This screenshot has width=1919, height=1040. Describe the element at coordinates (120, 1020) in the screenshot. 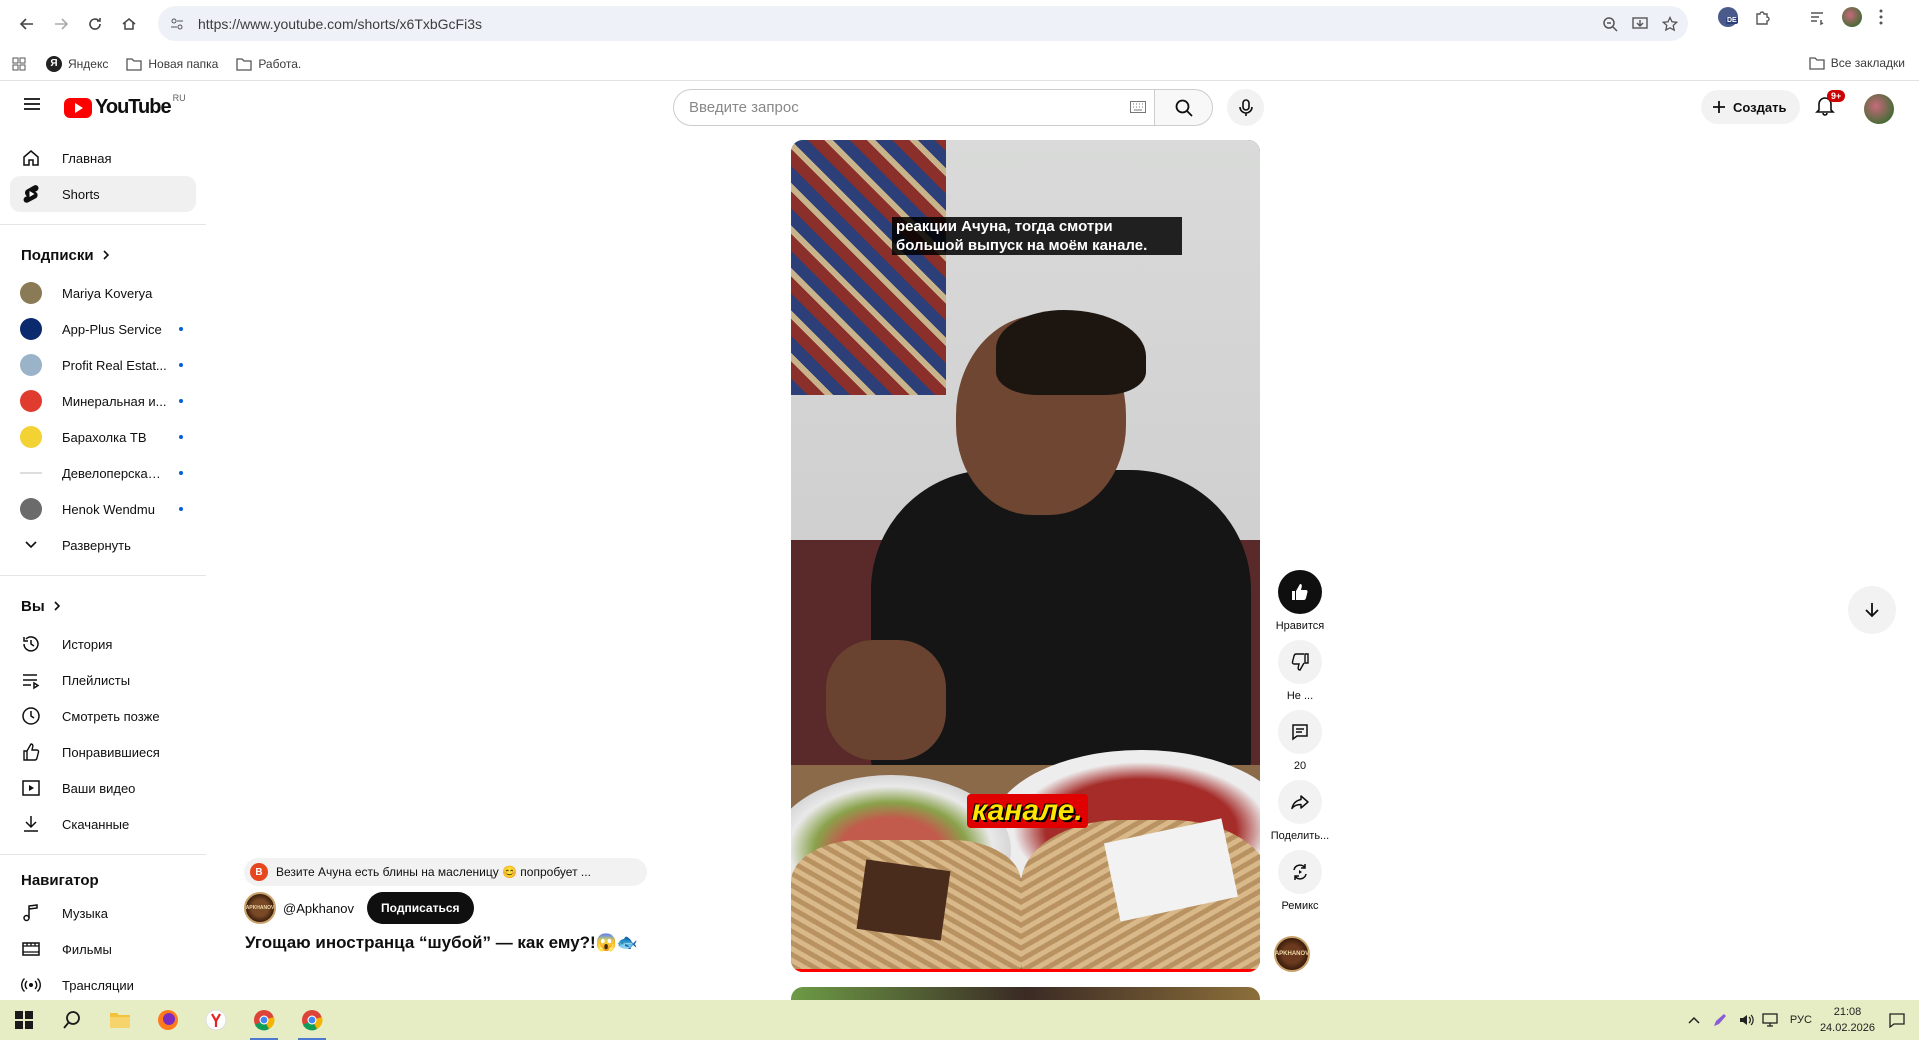

I see `taskbar-file-explorer` at that location.